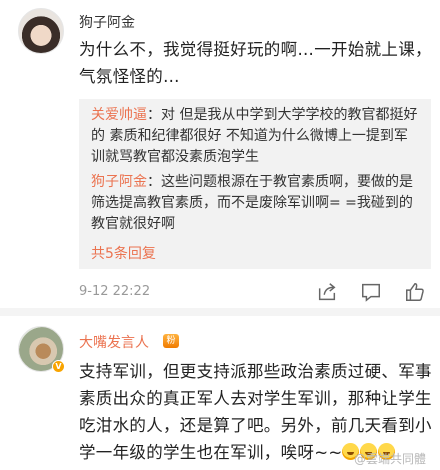 This screenshot has width=440, height=470. What do you see at coordinates (119, 182) in the screenshot?
I see `reply-username: 狗子阿金` at bounding box center [119, 182].